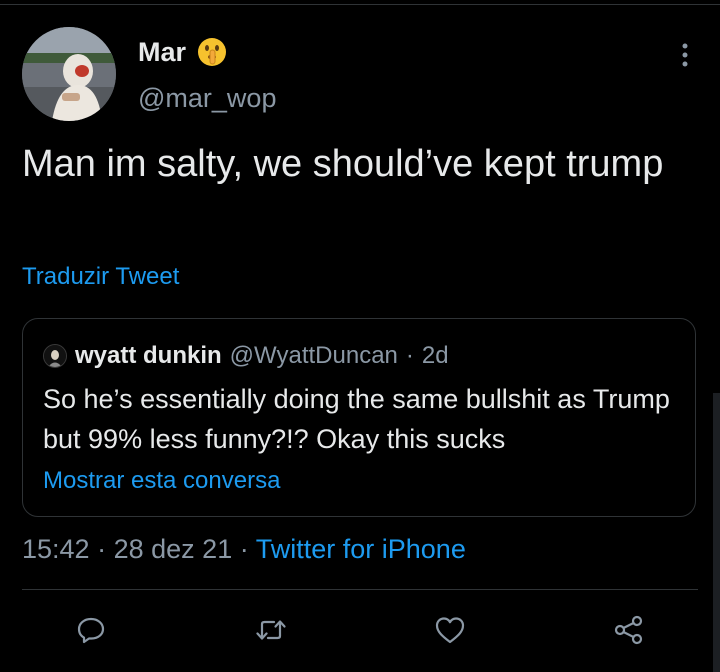  Describe the element at coordinates (435, 355) in the screenshot. I see `quoted-age: 2d` at that location.